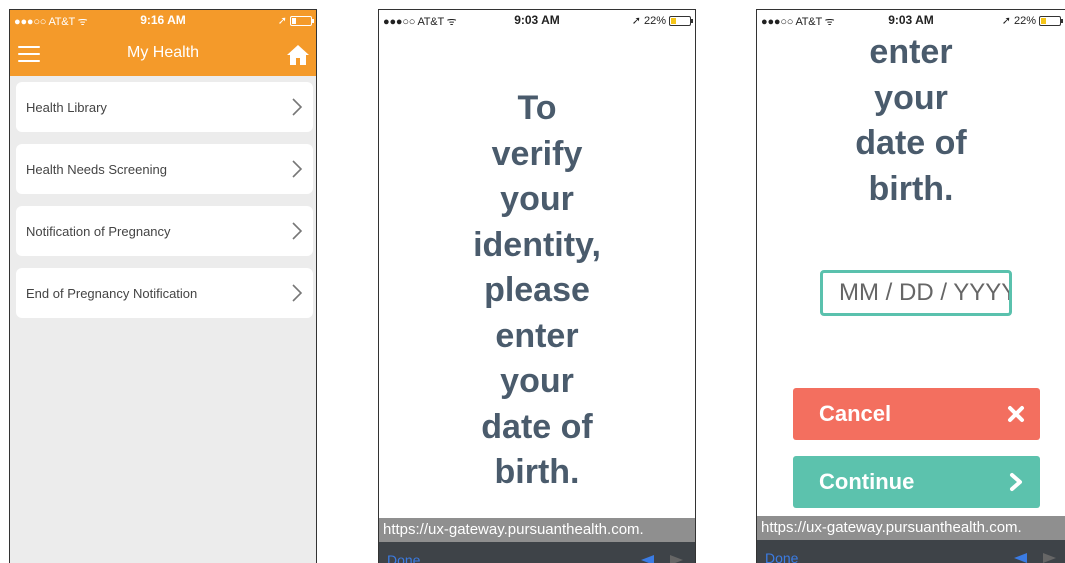 The image size is (1065, 563). What do you see at coordinates (112, 293) in the screenshot?
I see `list-item-label: End of Pregnancy Notification` at bounding box center [112, 293].